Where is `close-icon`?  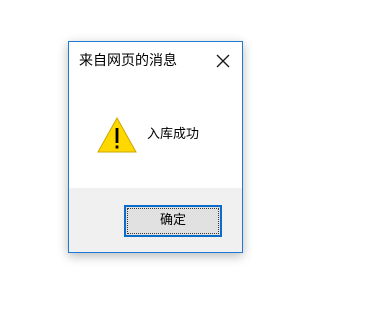 close-icon is located at coordinates (223, 61).